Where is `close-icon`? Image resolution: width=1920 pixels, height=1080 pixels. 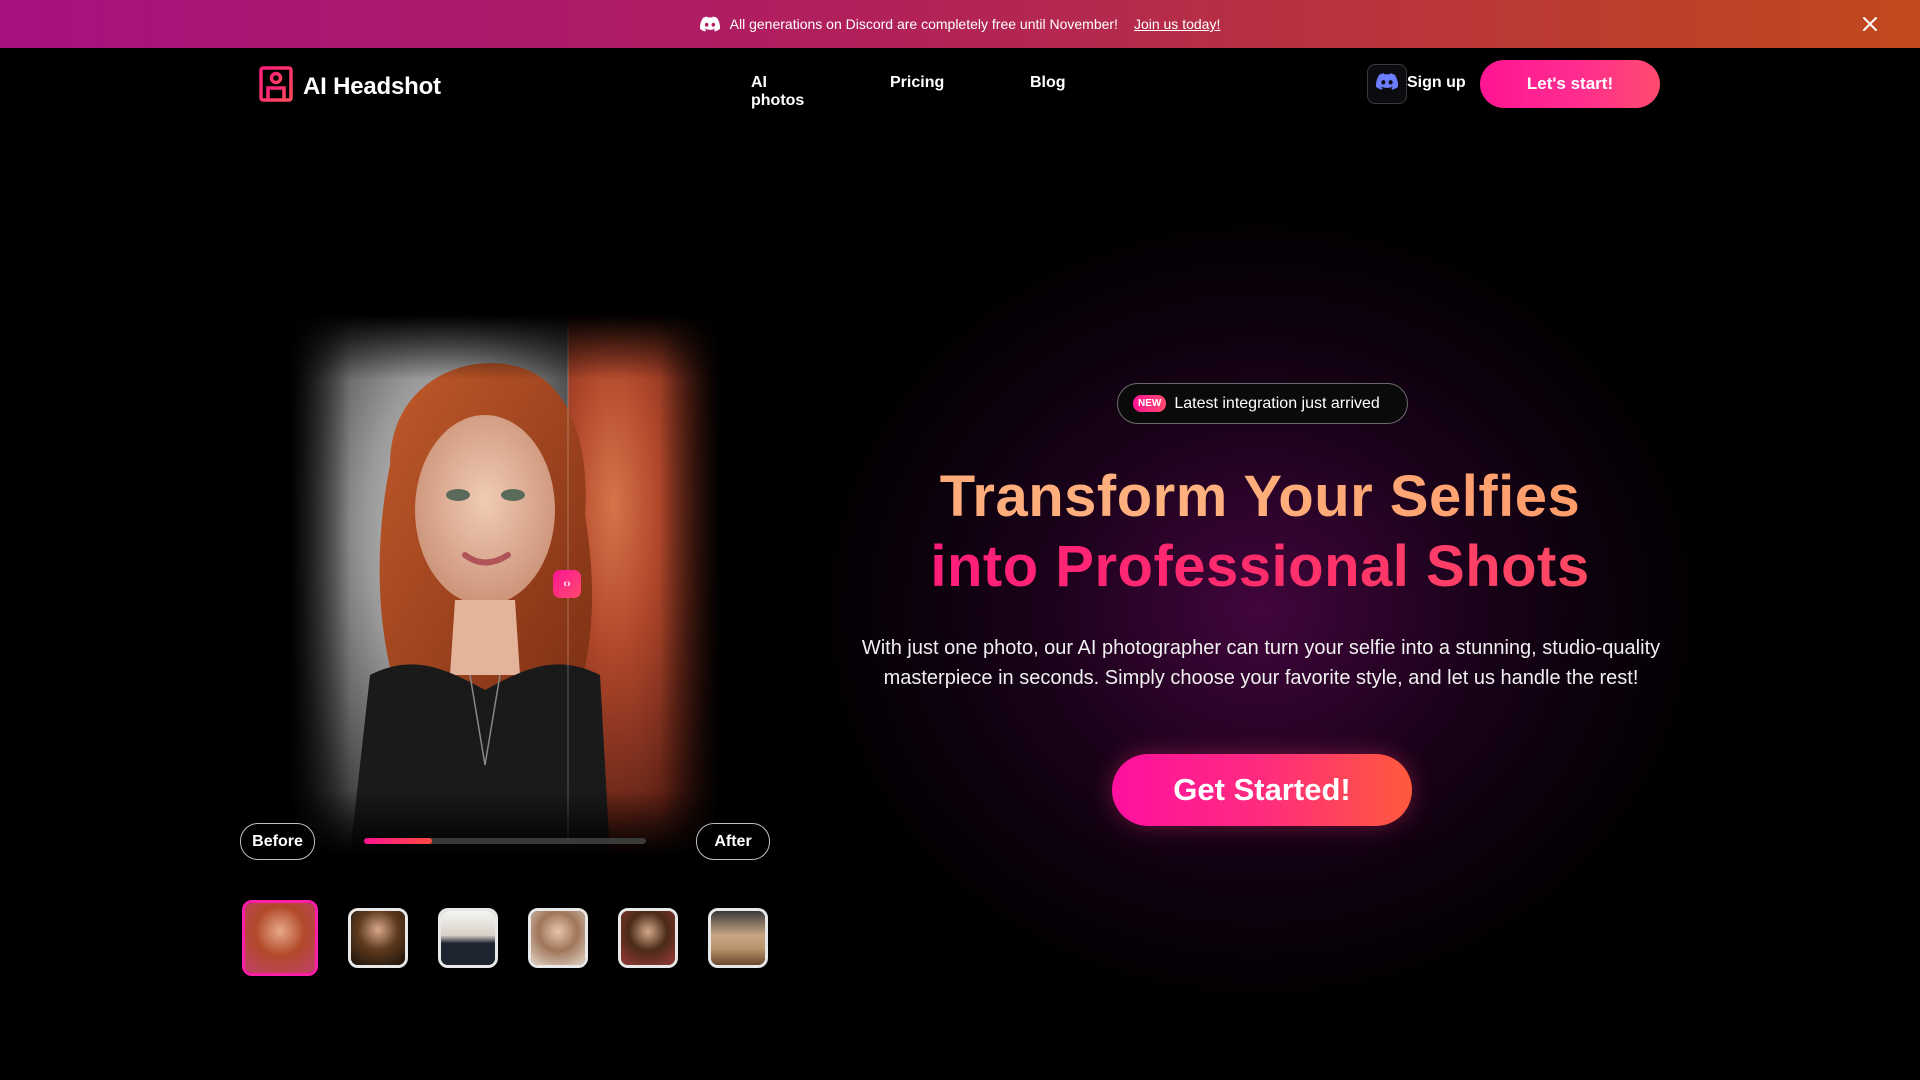 close-icon is located at coordinates (1870, 24).